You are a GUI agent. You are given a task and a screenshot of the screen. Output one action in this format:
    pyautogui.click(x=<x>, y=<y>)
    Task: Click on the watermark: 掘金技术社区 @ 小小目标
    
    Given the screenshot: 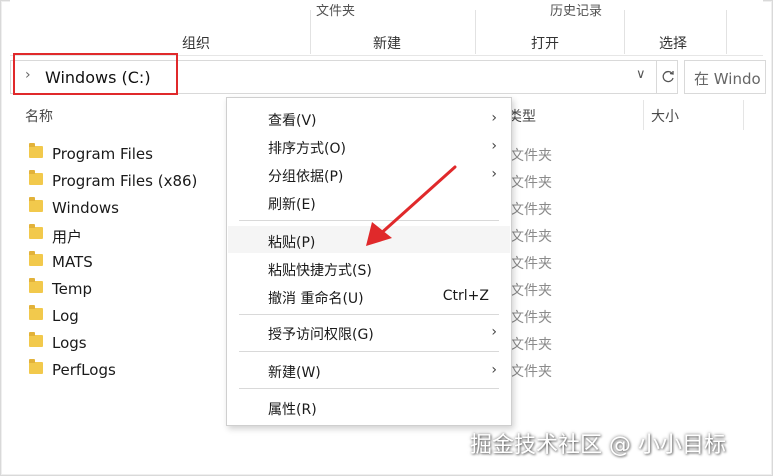 What is the action you would take?
    pyautogui.click(x=598, y=445)
    